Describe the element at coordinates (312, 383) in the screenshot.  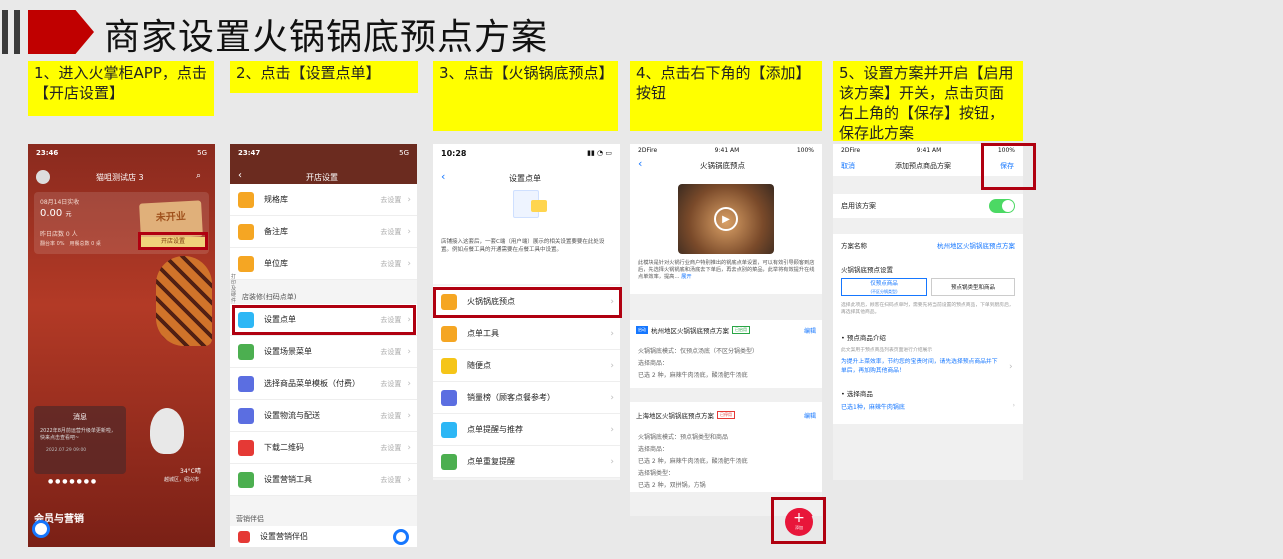
I see `row-label: 选择商品菜单模板（付费）` at that location.